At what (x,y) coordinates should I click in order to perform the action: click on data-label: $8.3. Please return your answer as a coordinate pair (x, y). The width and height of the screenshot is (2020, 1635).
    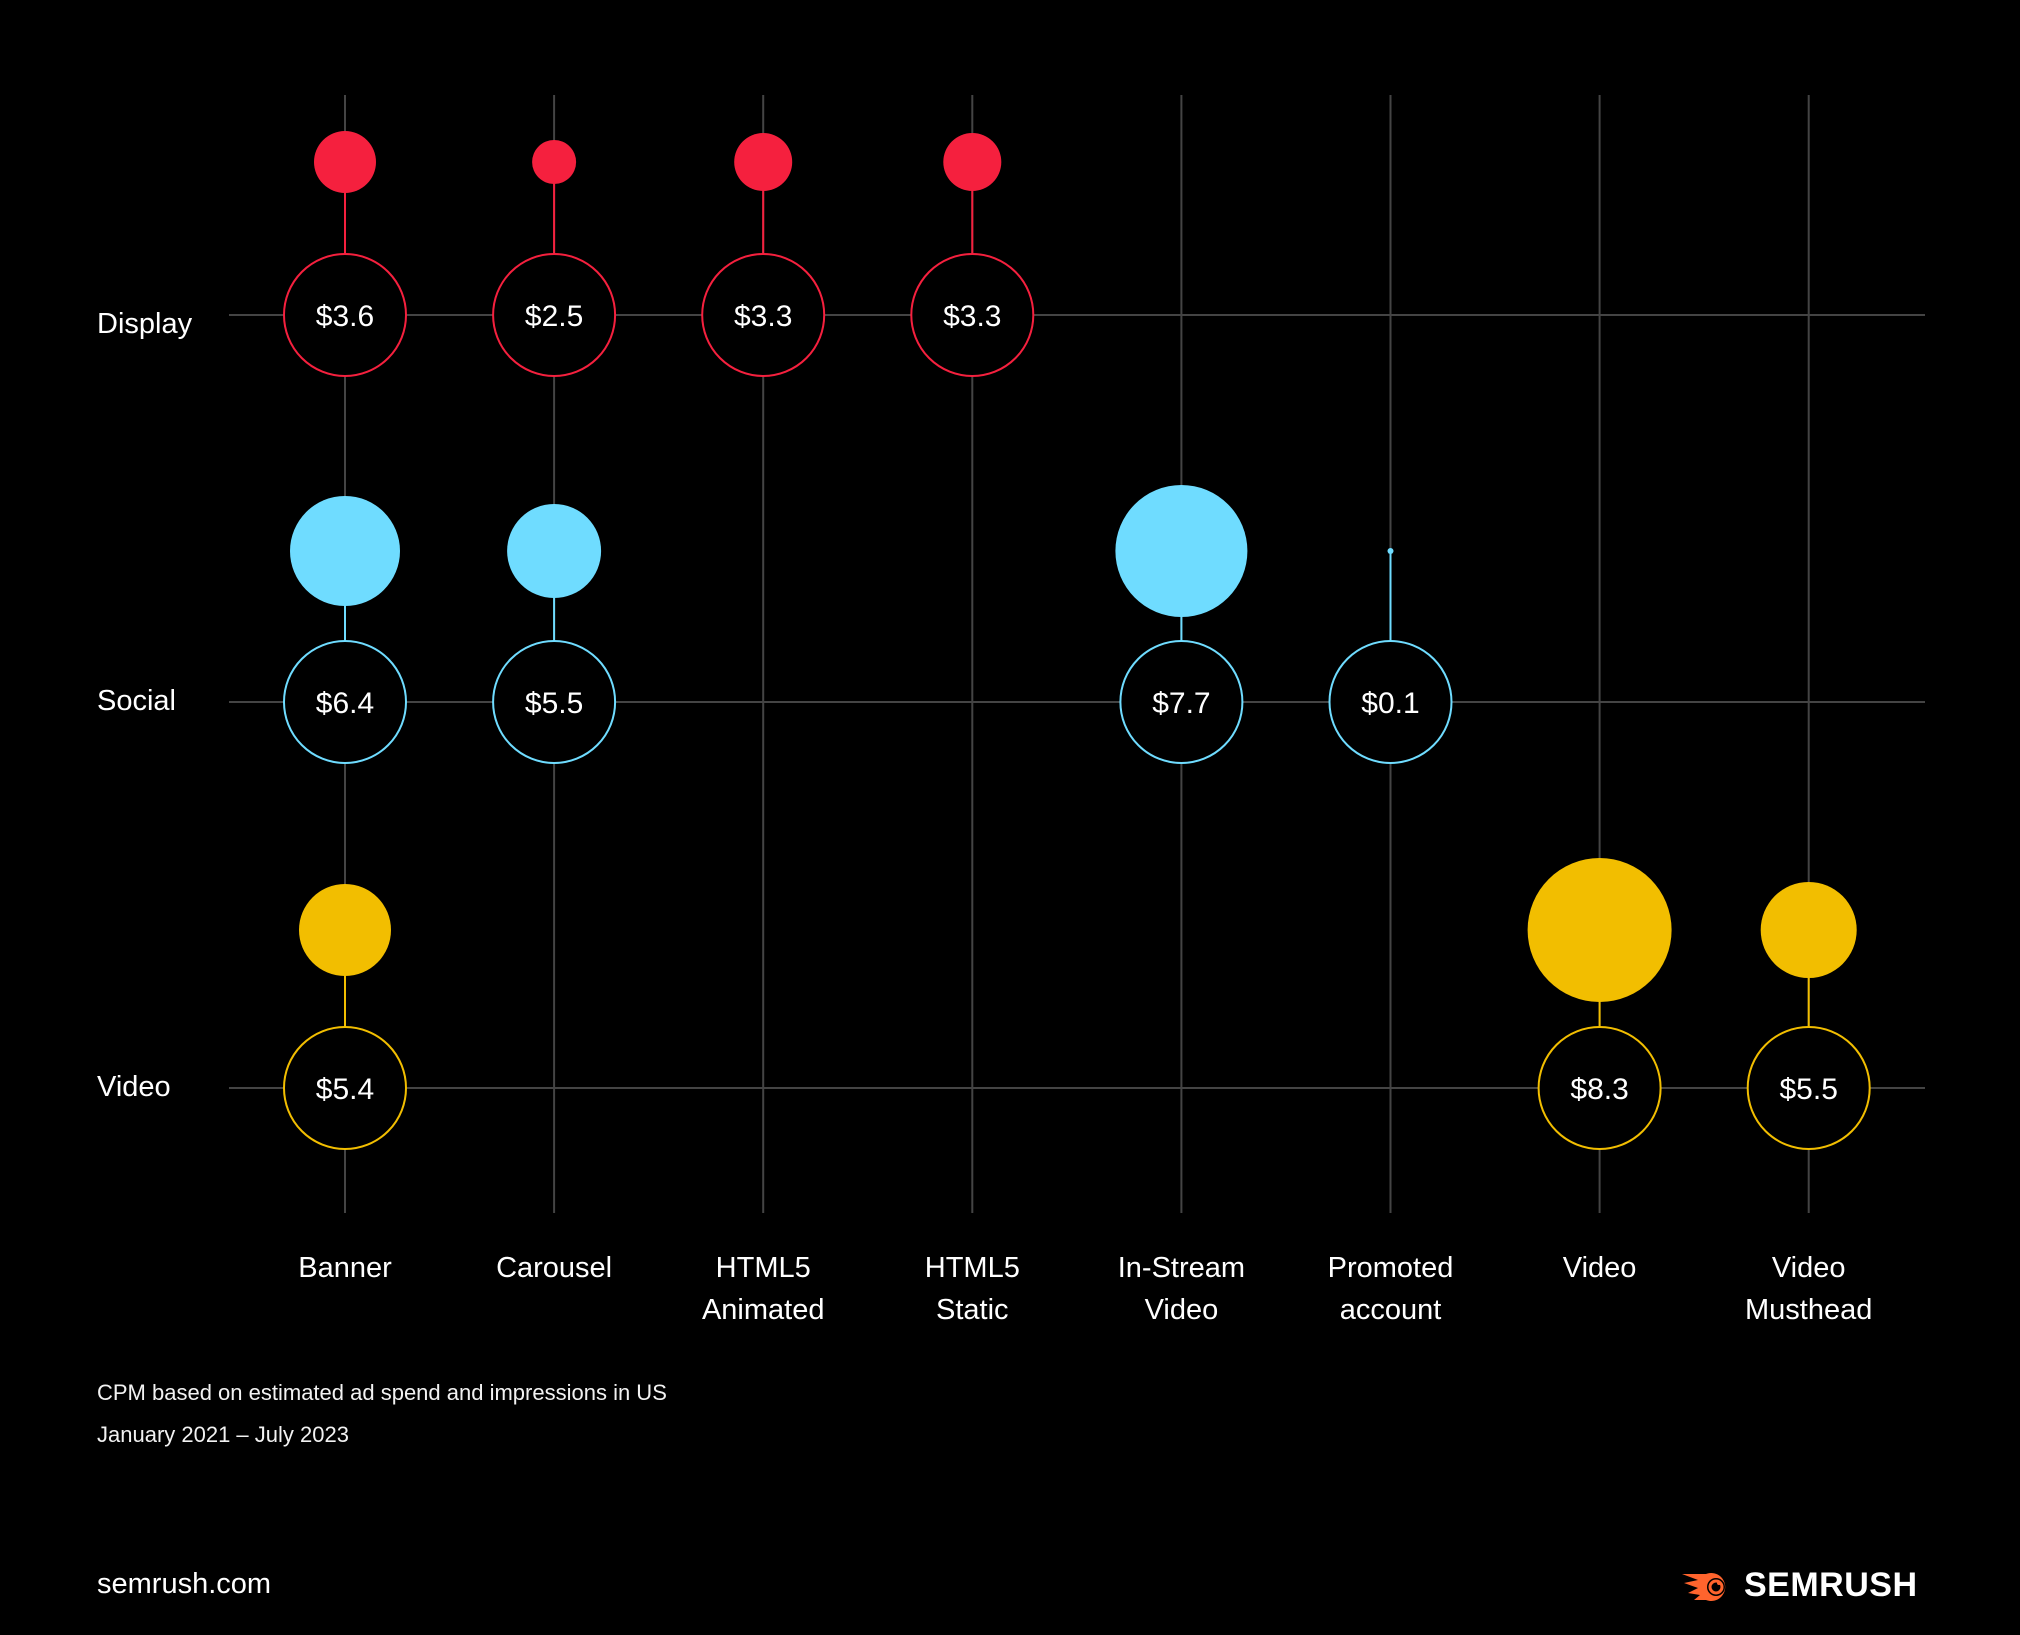
    Looking at the image, I should click on (1599, 1089).